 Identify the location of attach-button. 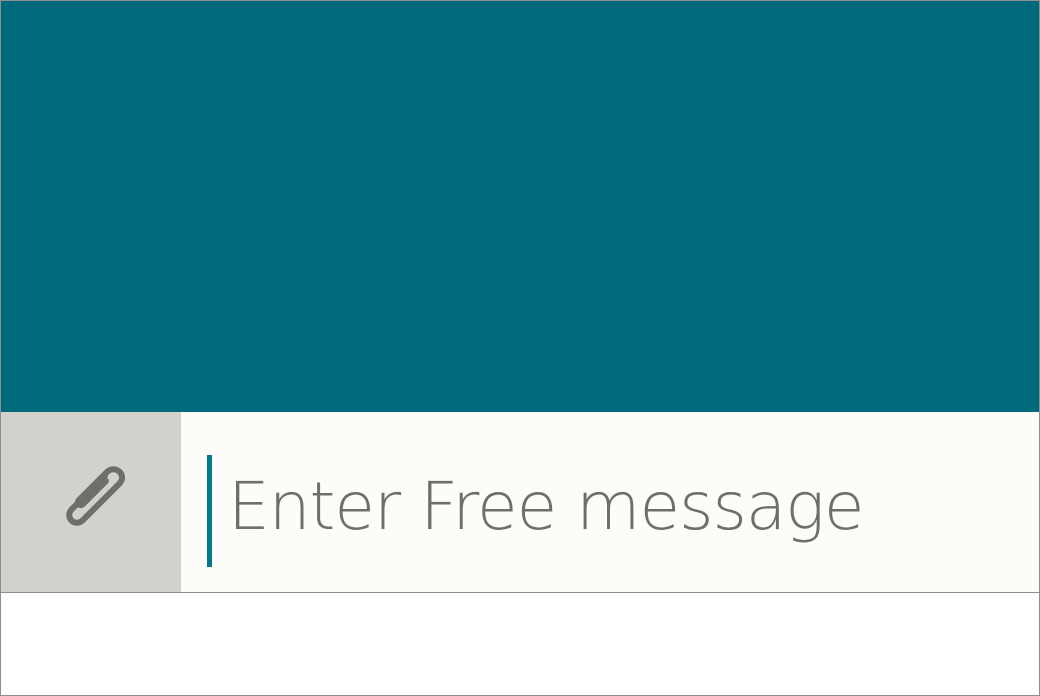
(91, 502).